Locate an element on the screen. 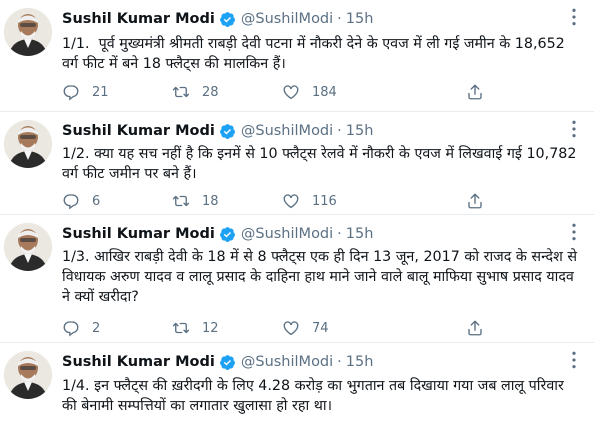 The width and height of the screenshot is (594, 423). retweet-count: 18 is located at coordinates (210, 201).